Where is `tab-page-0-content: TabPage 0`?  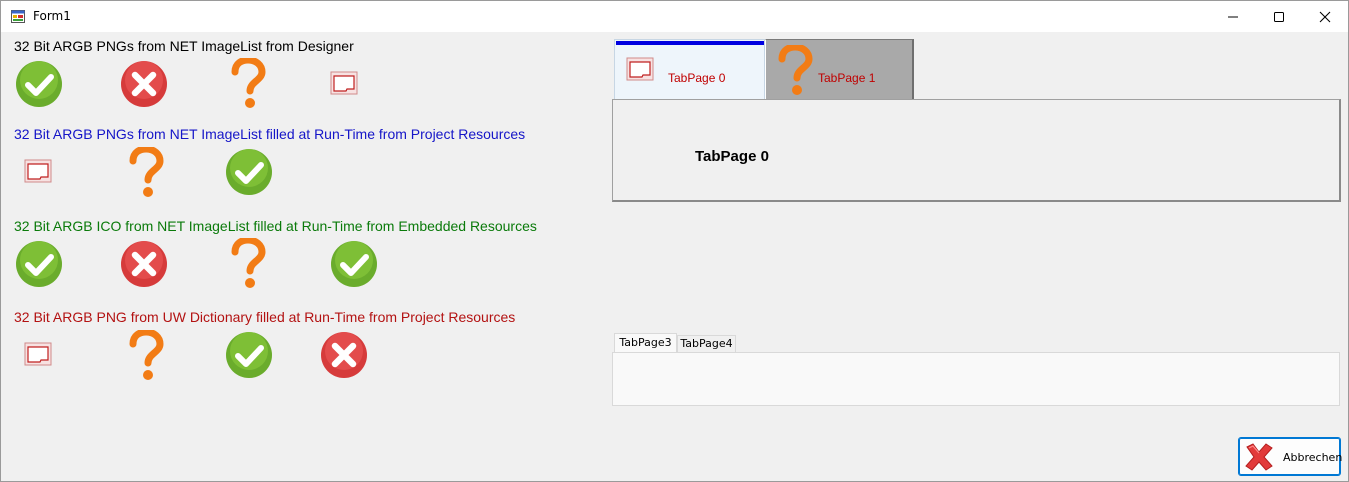
tab-page-0-content: TabPage 0 is located at coordinates (976, 150).